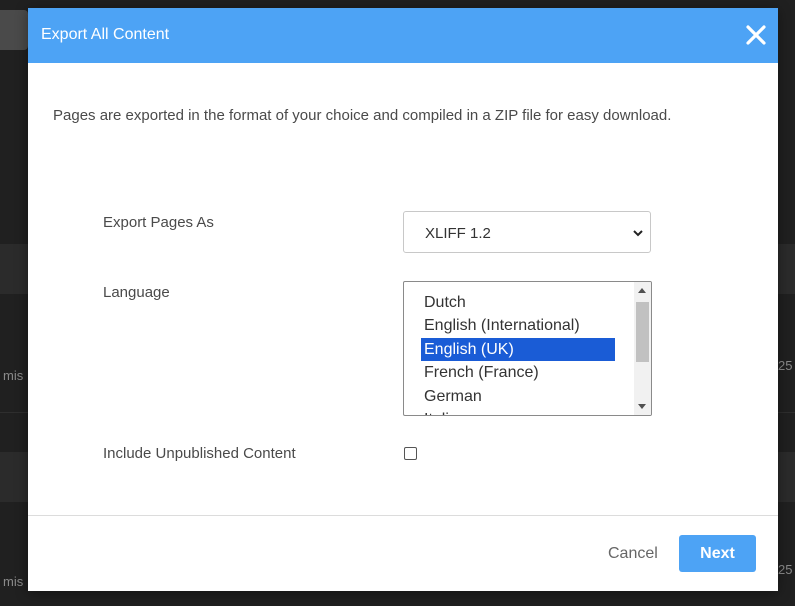 This screenshot has height=606, width=795. What do you see at coordinates (403, 515) in the screenshot?
I see `footer-divider` at bounding box center [403, 515].